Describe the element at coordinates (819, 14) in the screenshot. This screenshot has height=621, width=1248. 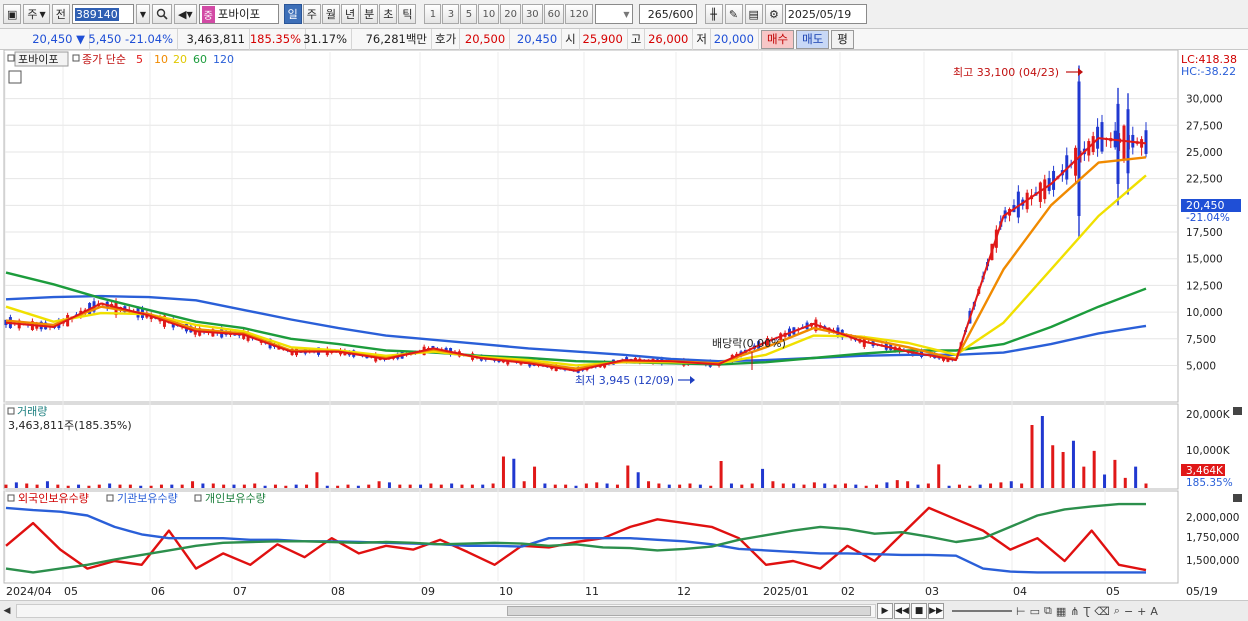
I see `date-value: 2025/05/19` at that location.